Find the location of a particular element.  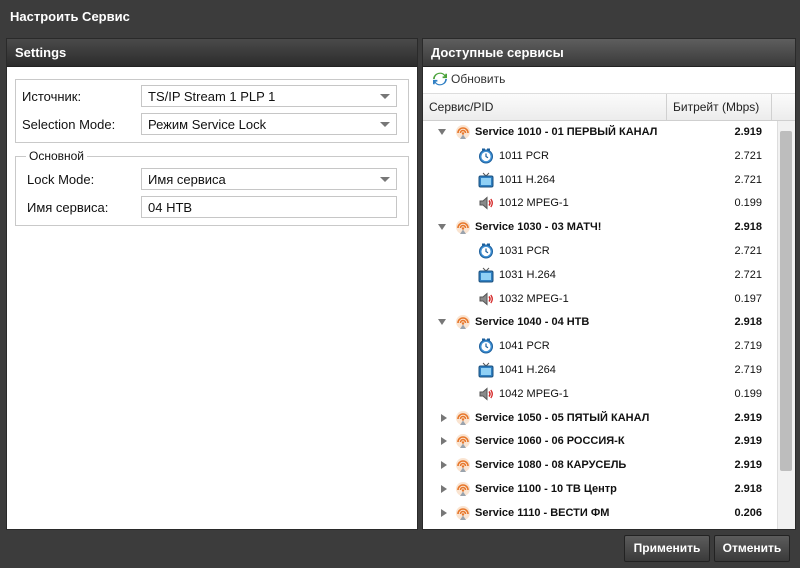

column-bitrate: Битрейт (Mbps) is located at coordinates (716, 107).